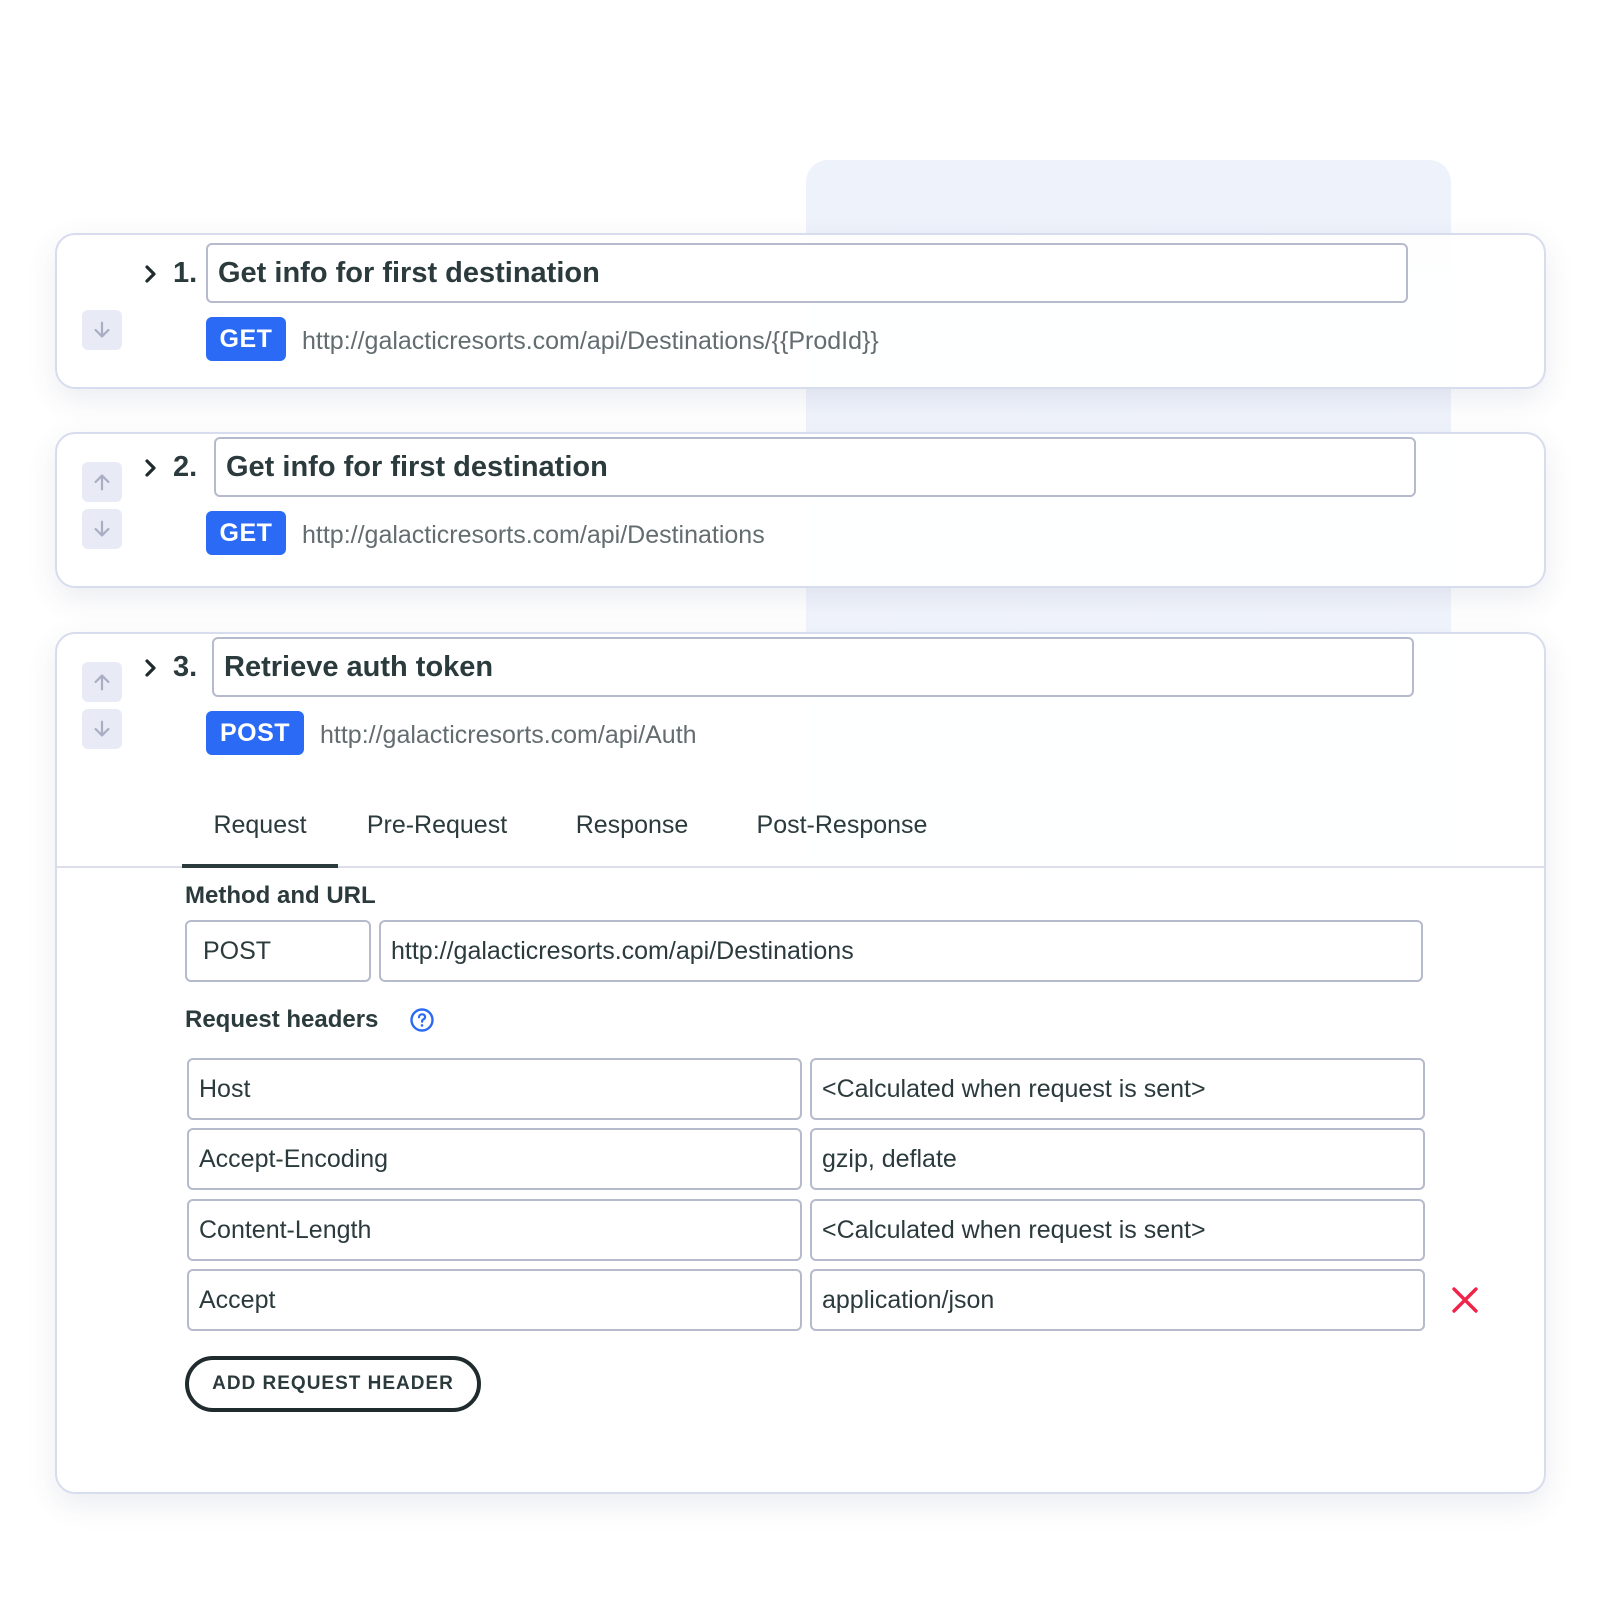 The height and width of the screenshot is (1600, 1600). Describe the element at coordinates (1465, 1300) in the screenshot. I see `remove-header-icon` at that location.